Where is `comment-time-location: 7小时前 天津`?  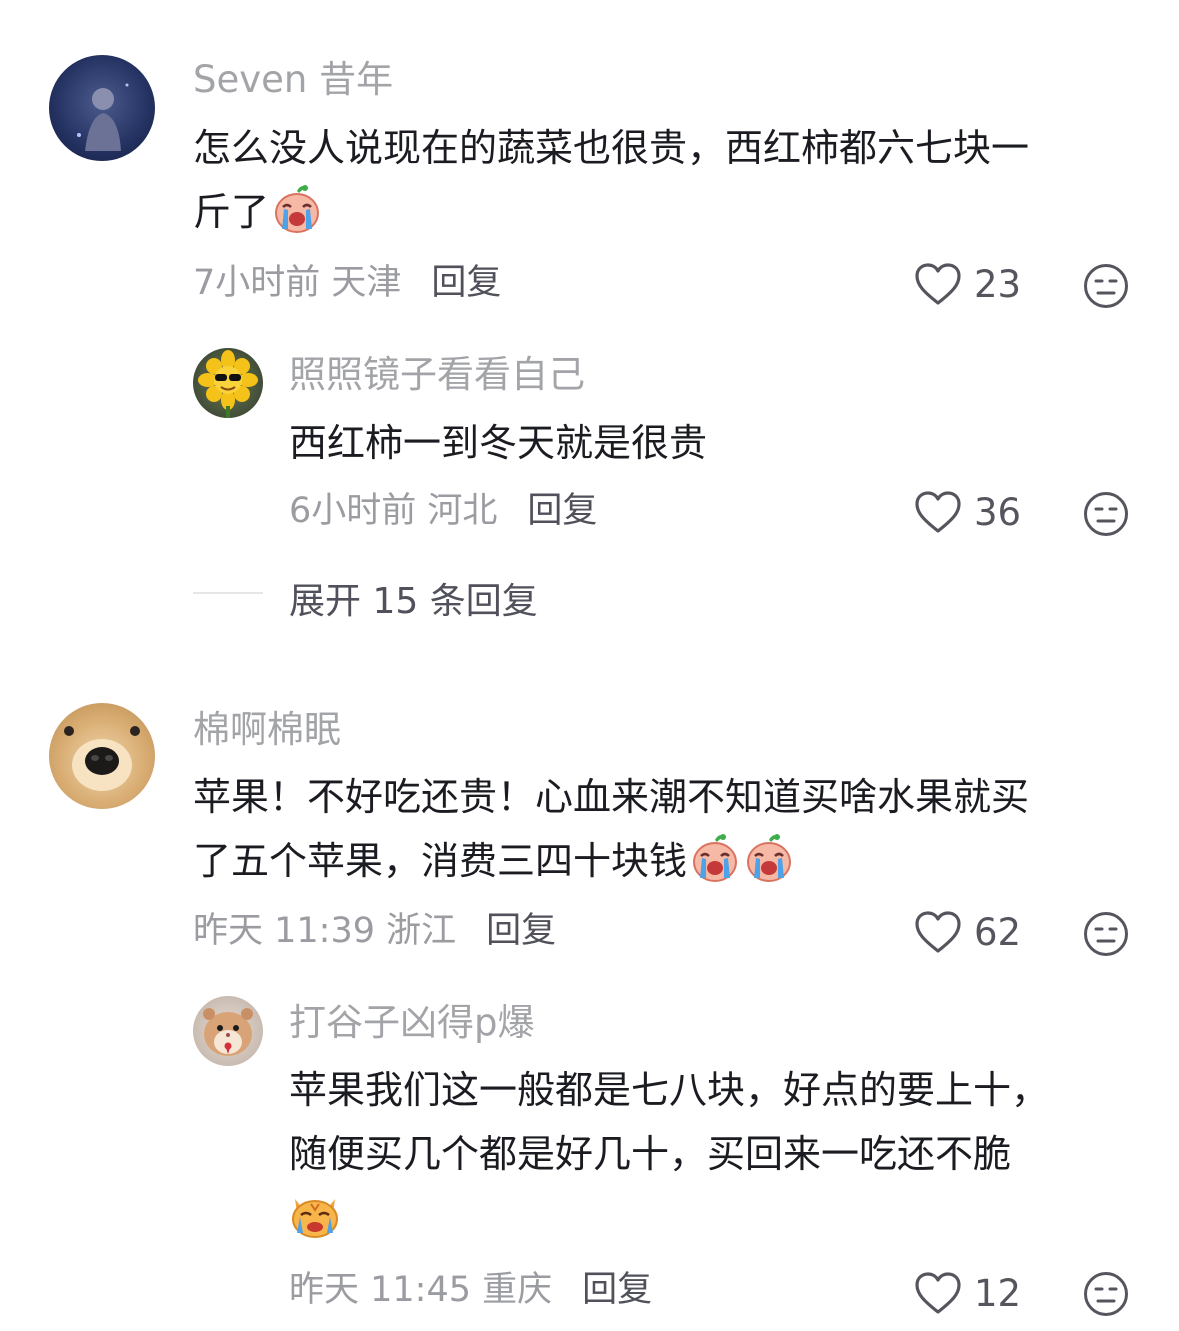 comment-time-location: 7小时前 天津 is located at coordinates (297, 283).